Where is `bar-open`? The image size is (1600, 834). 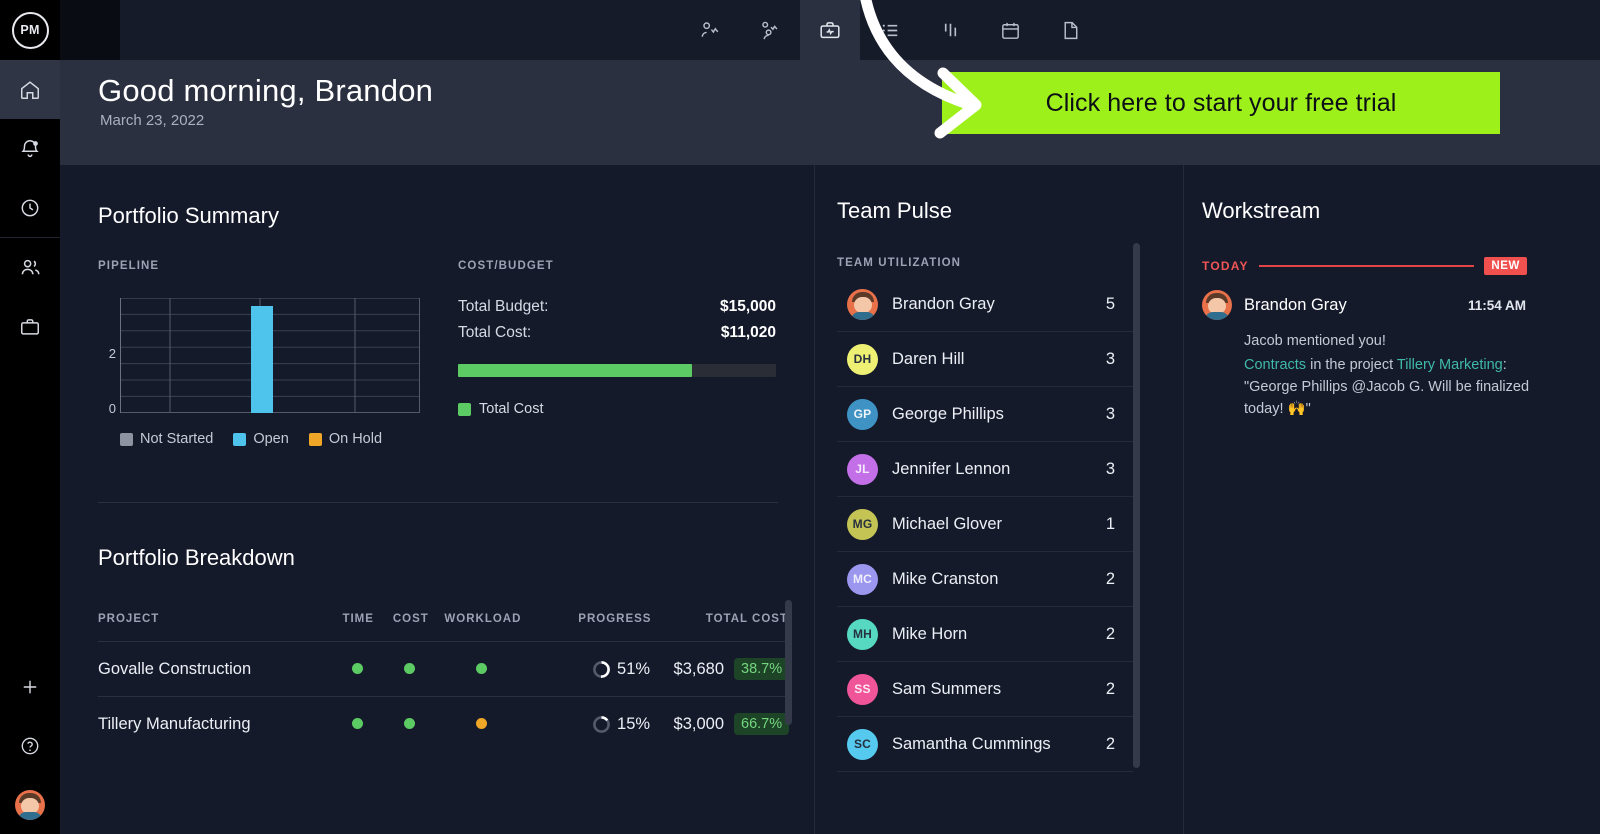
bar-open is located at coordinates (262, 359).